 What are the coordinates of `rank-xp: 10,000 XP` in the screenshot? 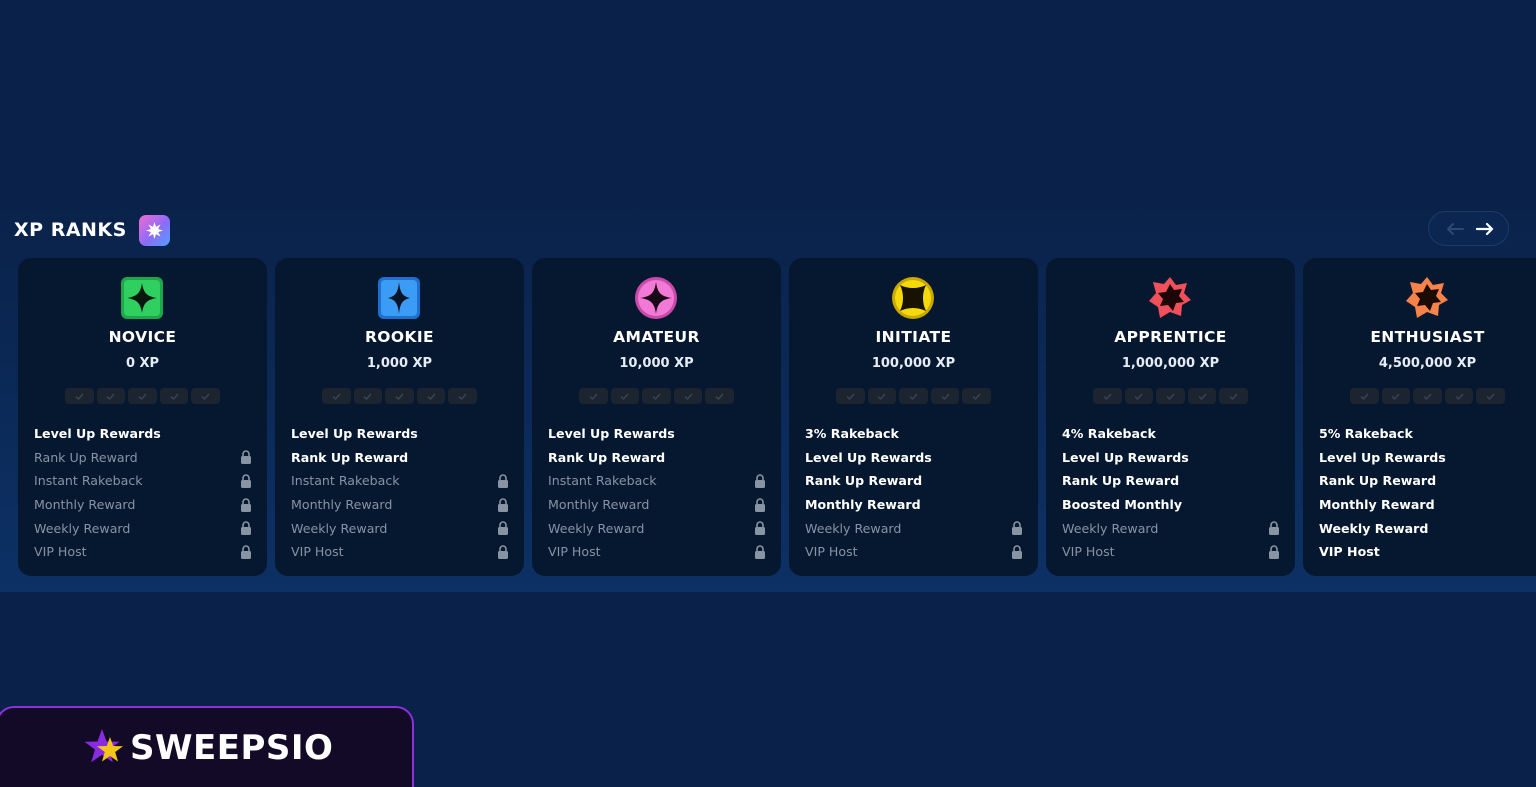 It's located at (656, 363).